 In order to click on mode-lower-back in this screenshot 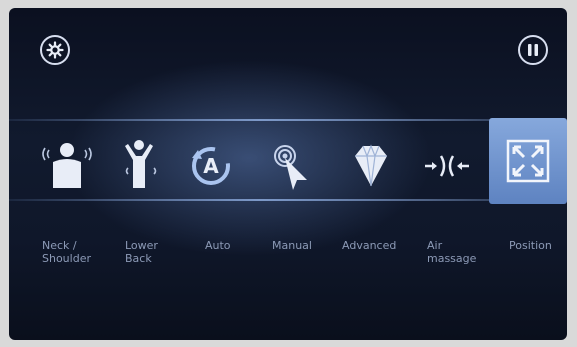, I will do `click(139, 166)`.